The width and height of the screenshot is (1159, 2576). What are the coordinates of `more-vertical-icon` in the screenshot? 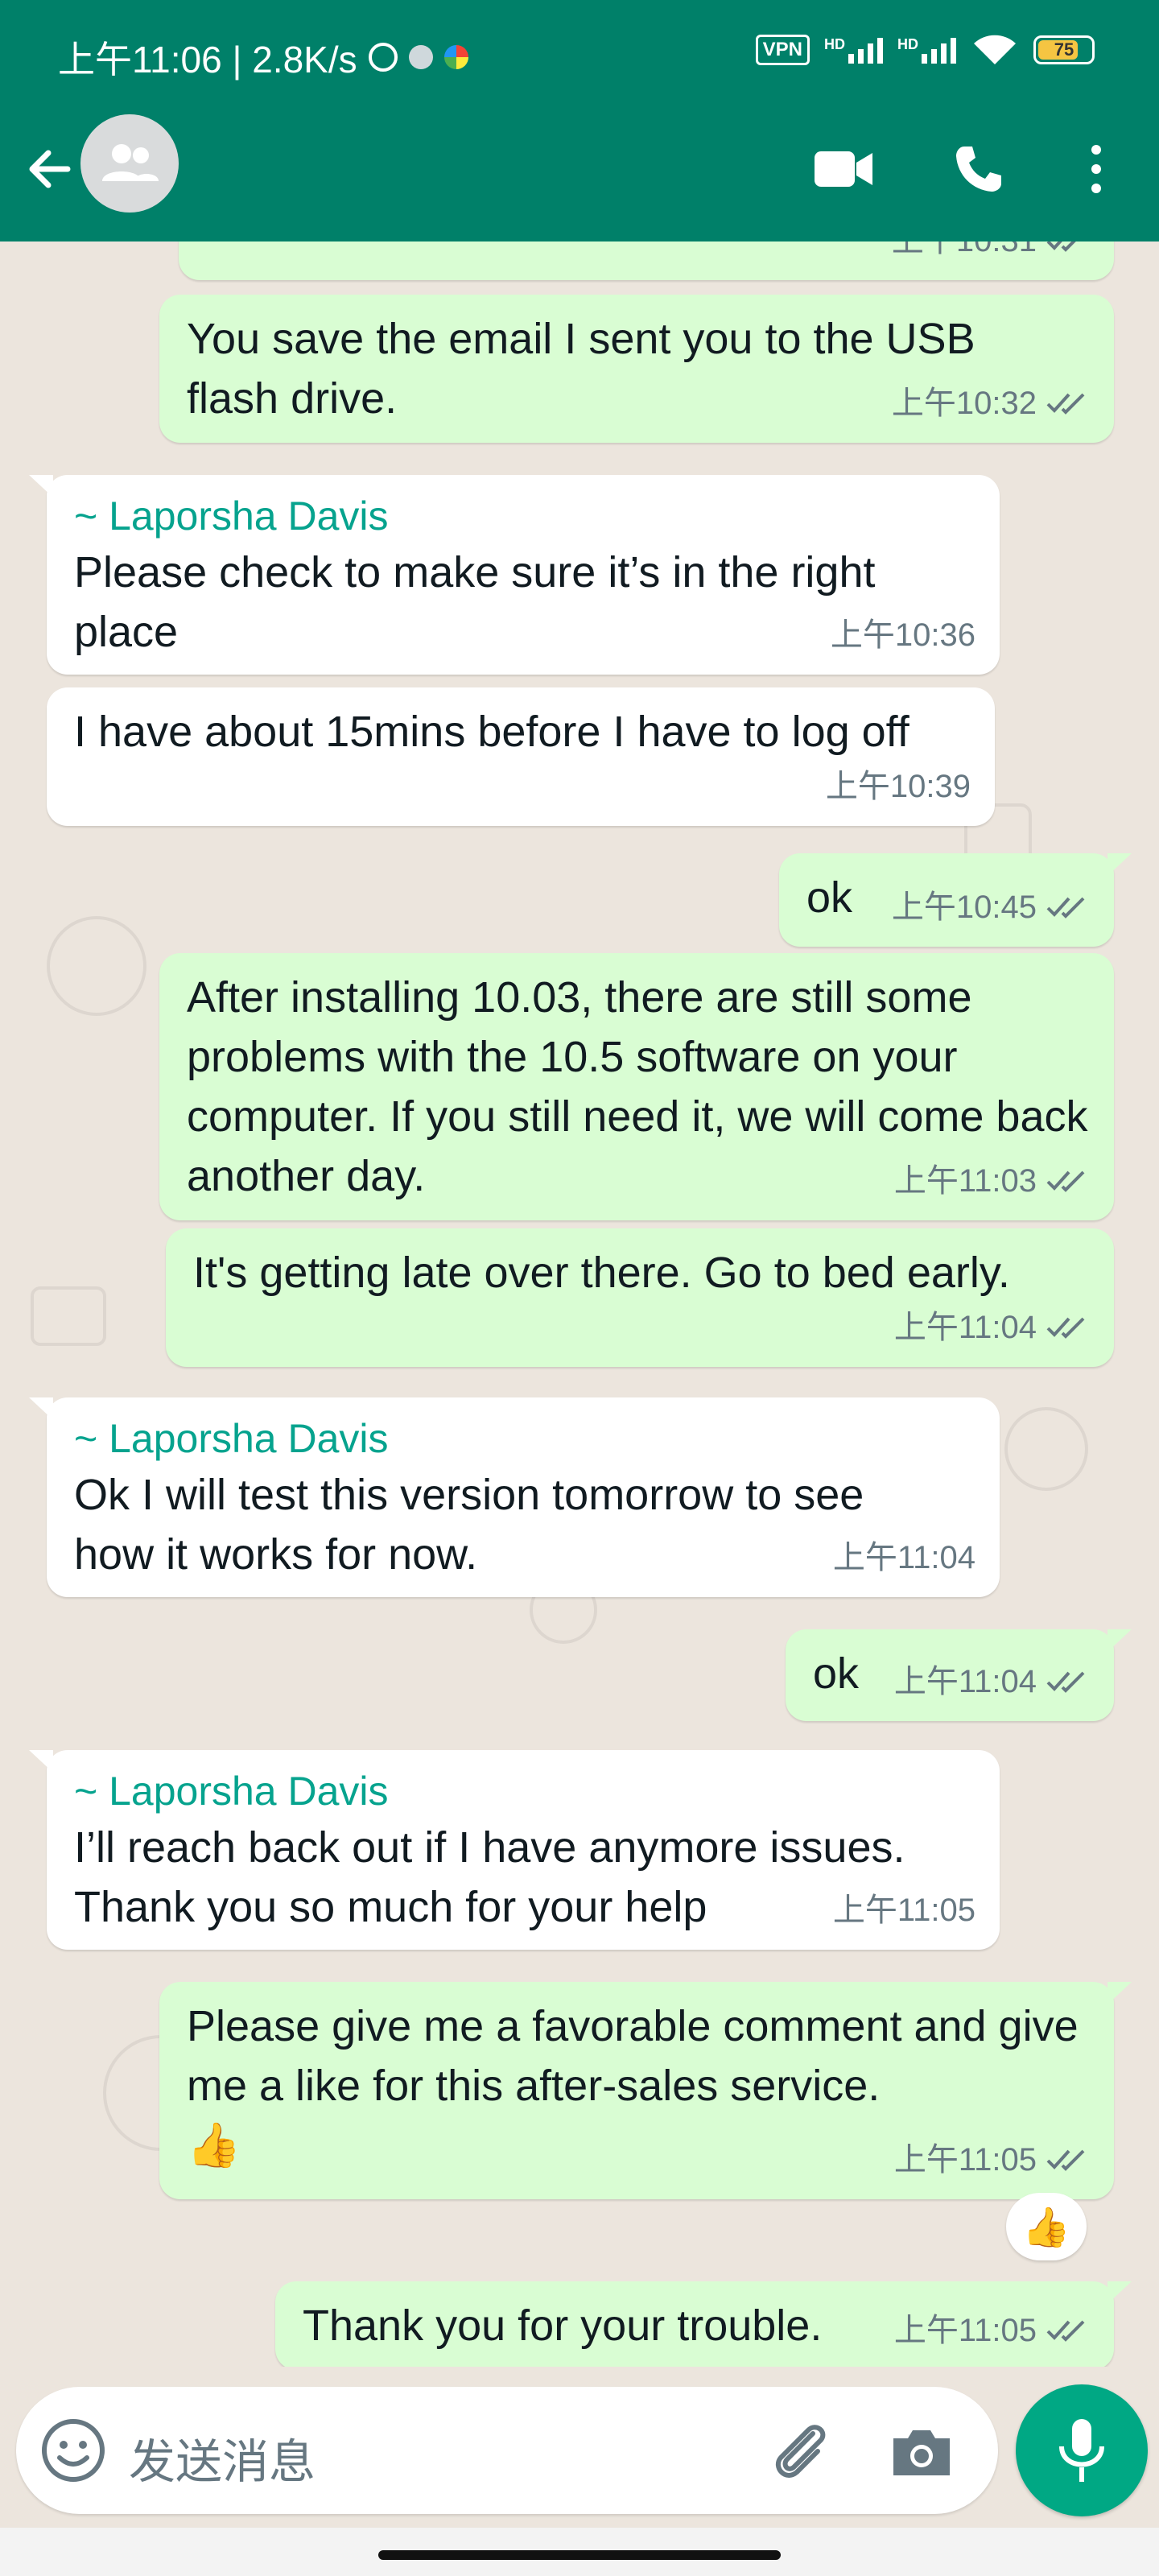 It's located at (1096, 169).